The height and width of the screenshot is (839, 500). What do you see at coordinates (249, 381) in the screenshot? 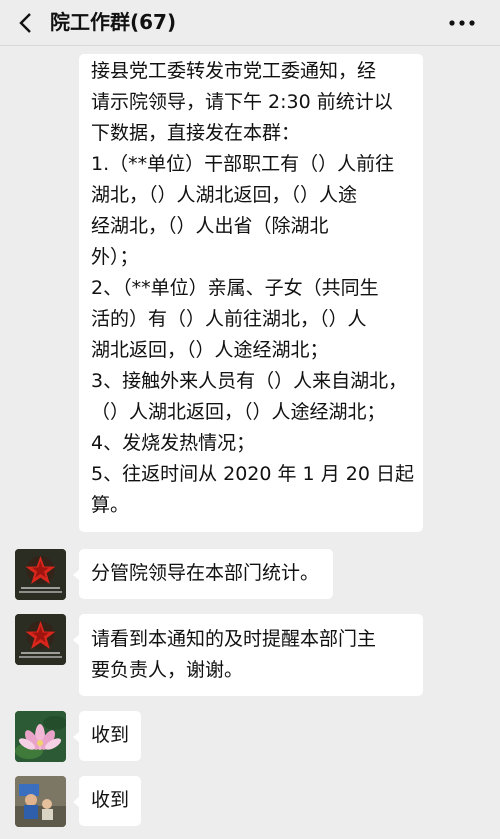
I see `message-line: 3、接触外来人员有（）人来自湖北，` at bounding box center [249, 381].